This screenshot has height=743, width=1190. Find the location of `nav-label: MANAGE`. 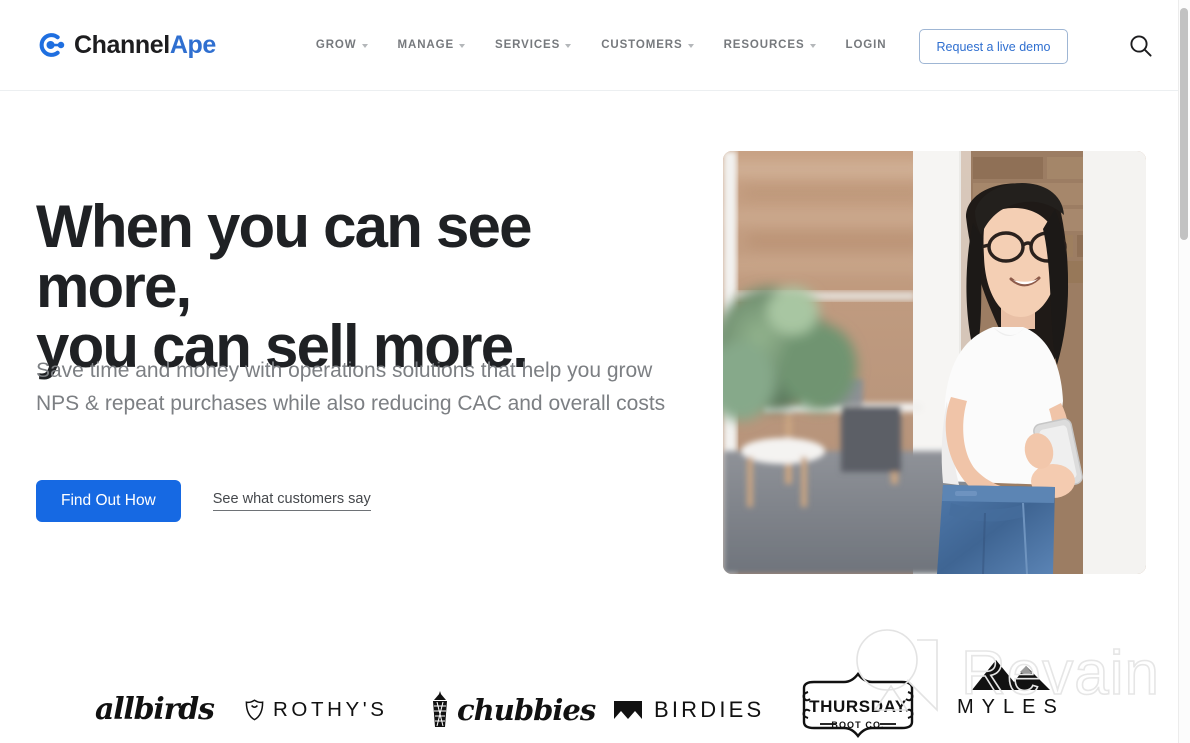

nav-label: MANAGE is located at coordinates (426, 45).